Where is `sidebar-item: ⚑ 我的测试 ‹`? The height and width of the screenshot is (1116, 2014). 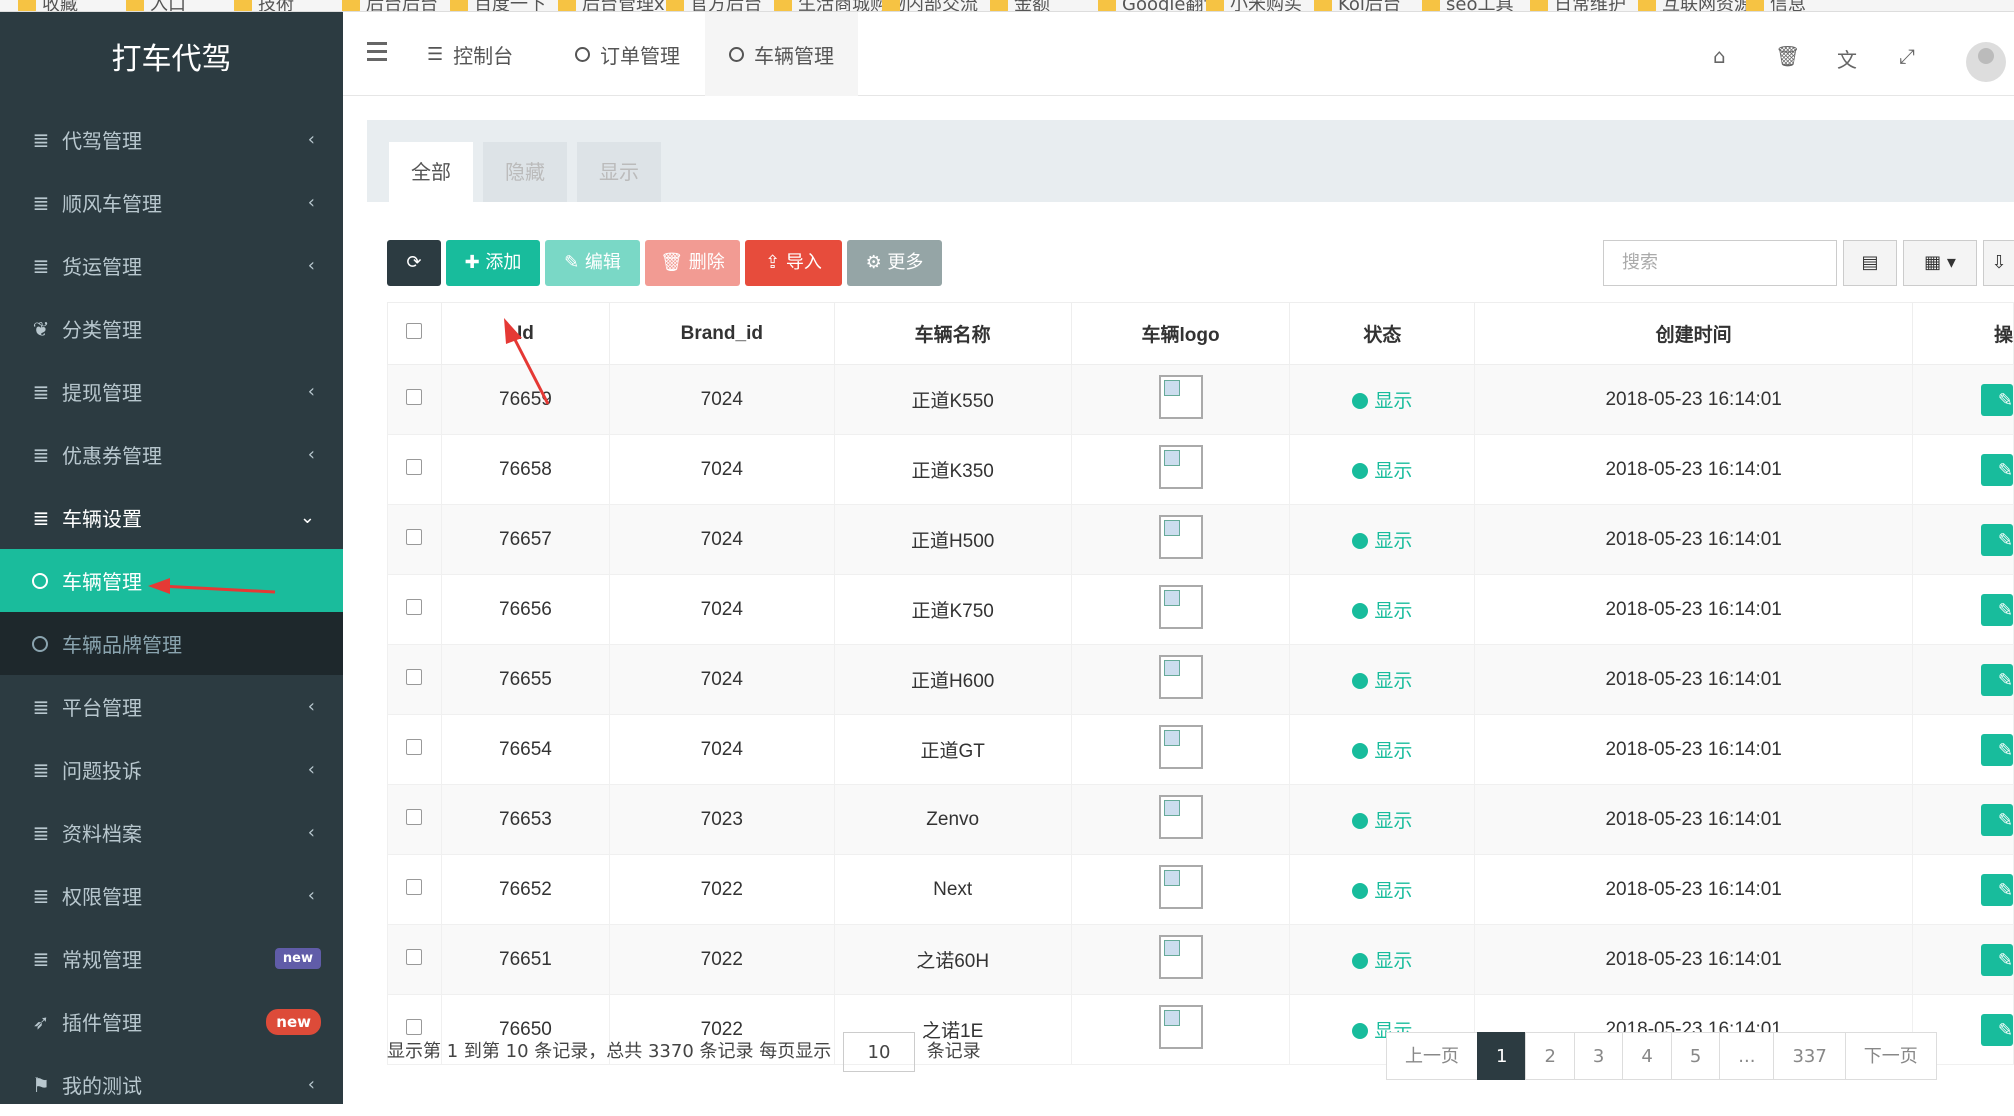 sidebar-item: ⚑ 我的测试 ‹ is located at coordinates (171, 1084).